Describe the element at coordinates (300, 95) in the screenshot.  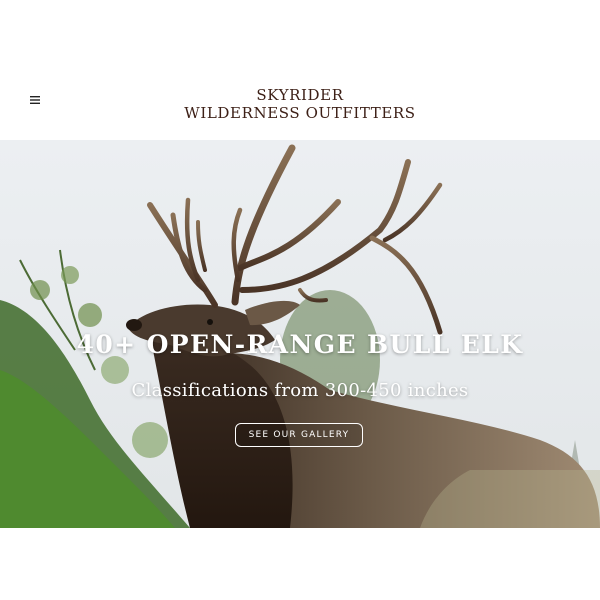
I see `brand-name: SKYRIDER` at that location.